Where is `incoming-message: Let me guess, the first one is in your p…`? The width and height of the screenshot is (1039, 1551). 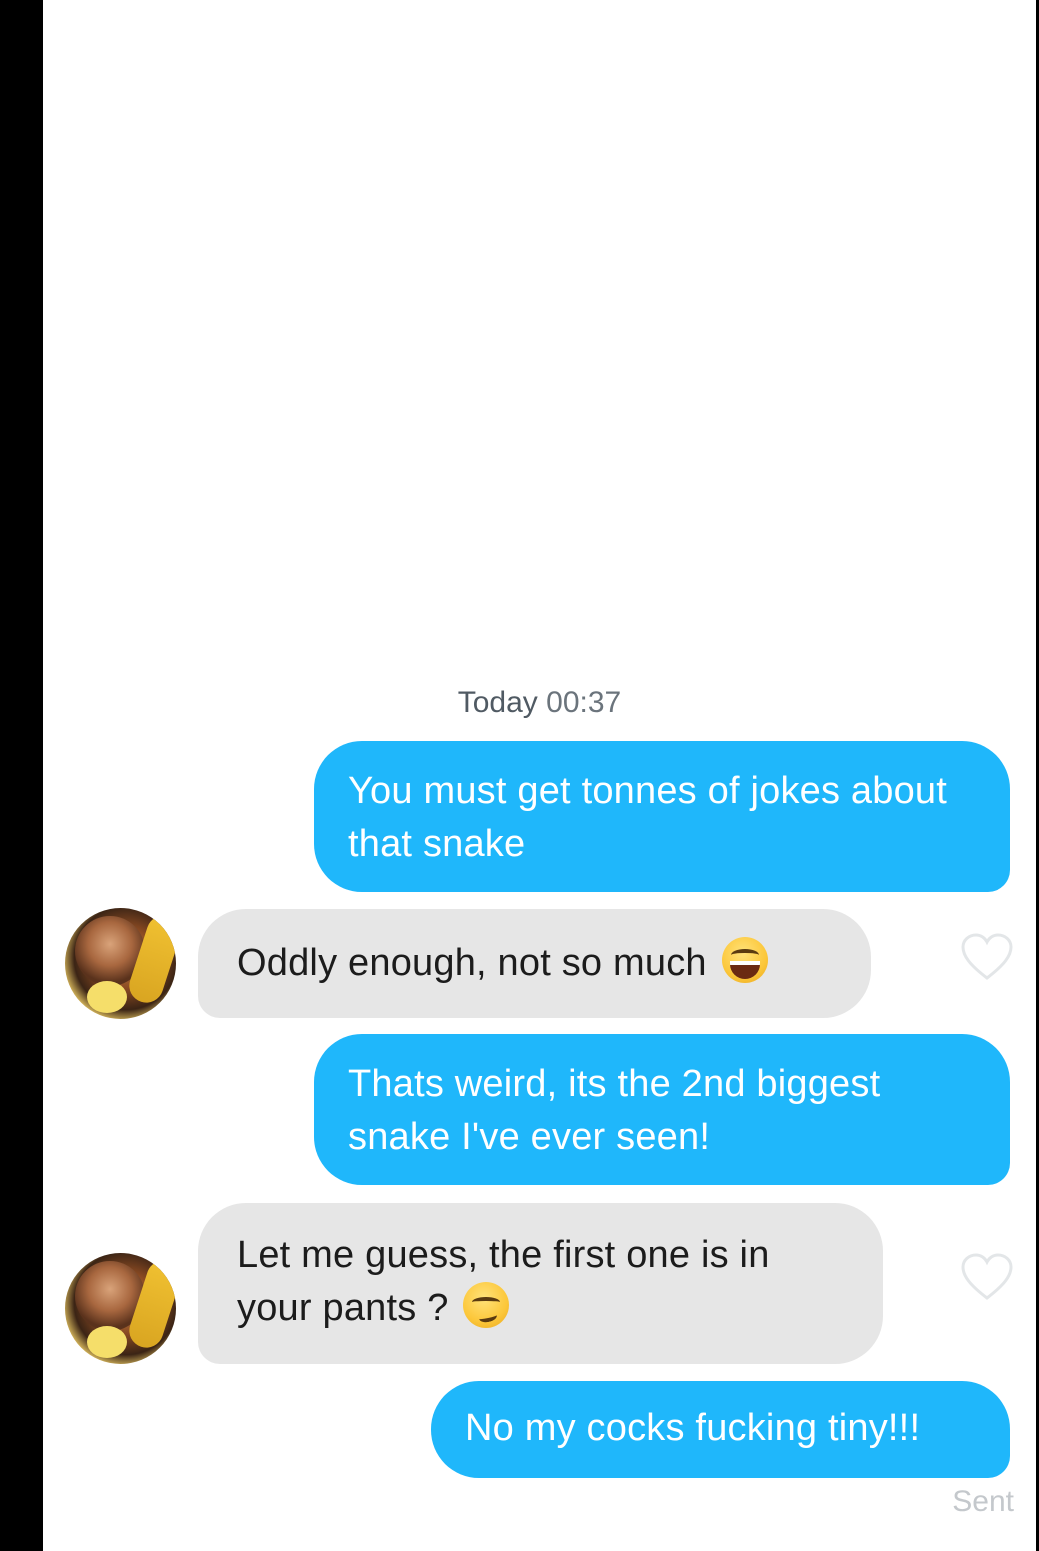 incoming-message: Let me guess, the first one is in your p… is located at coordinates (540, 1283).